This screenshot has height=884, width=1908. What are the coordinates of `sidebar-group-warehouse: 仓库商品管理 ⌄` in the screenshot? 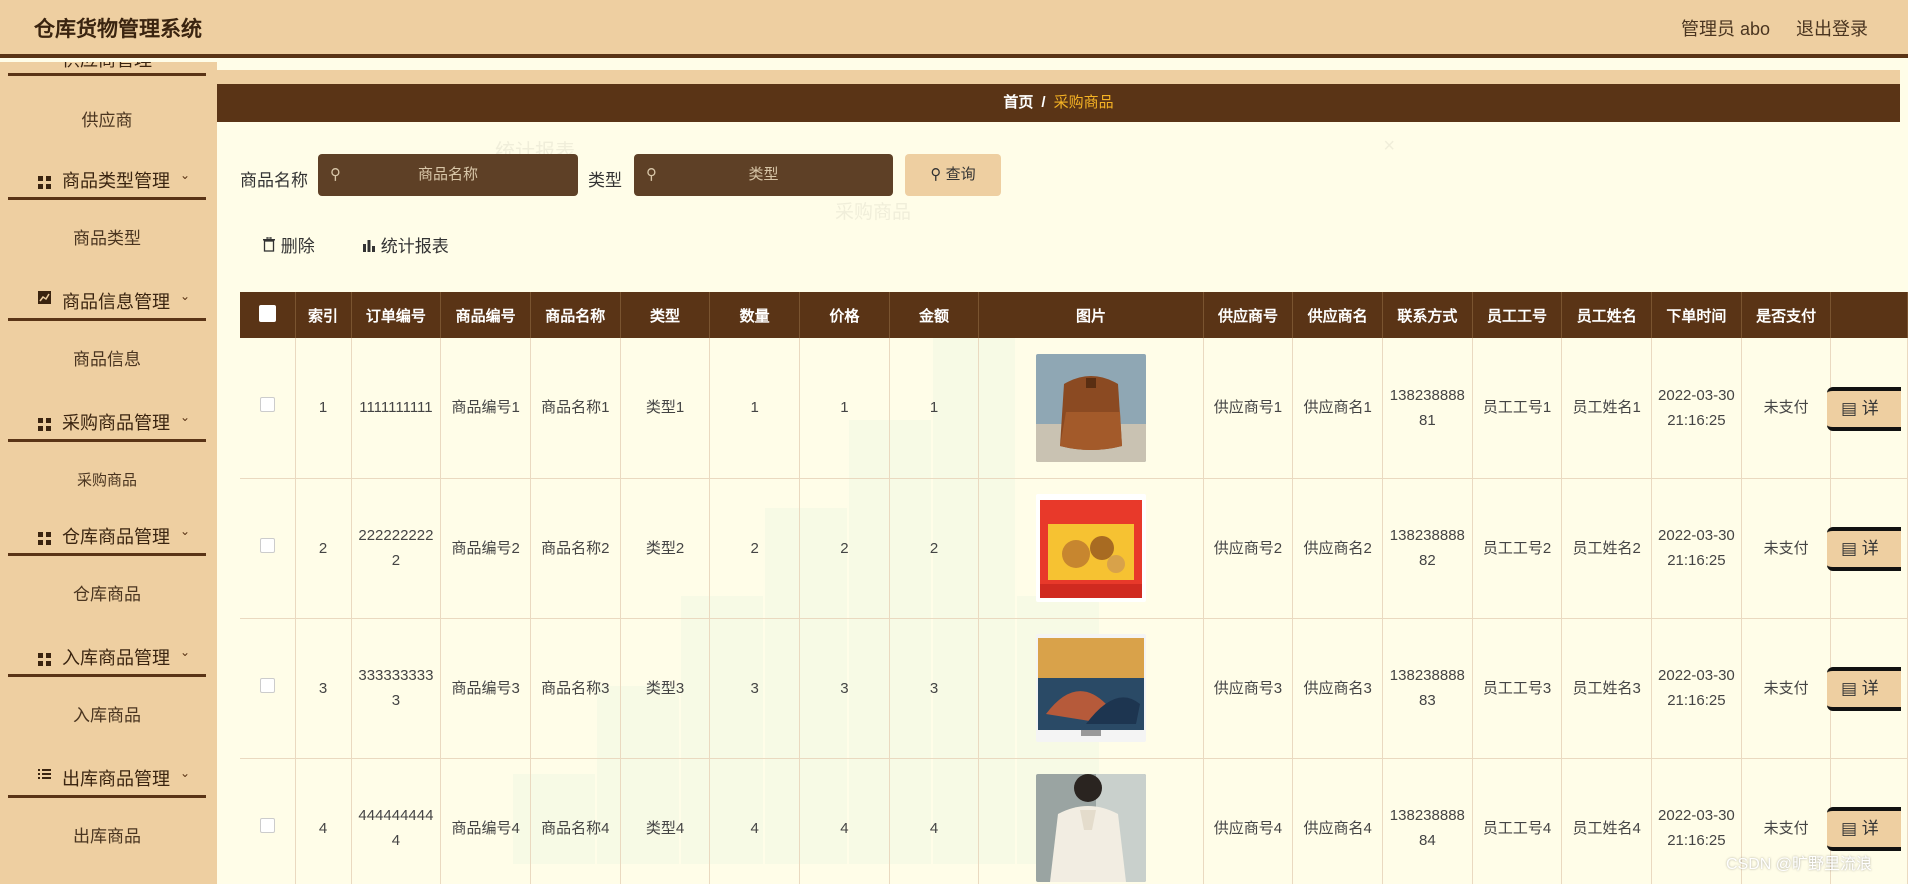 It's located at (107, 534).